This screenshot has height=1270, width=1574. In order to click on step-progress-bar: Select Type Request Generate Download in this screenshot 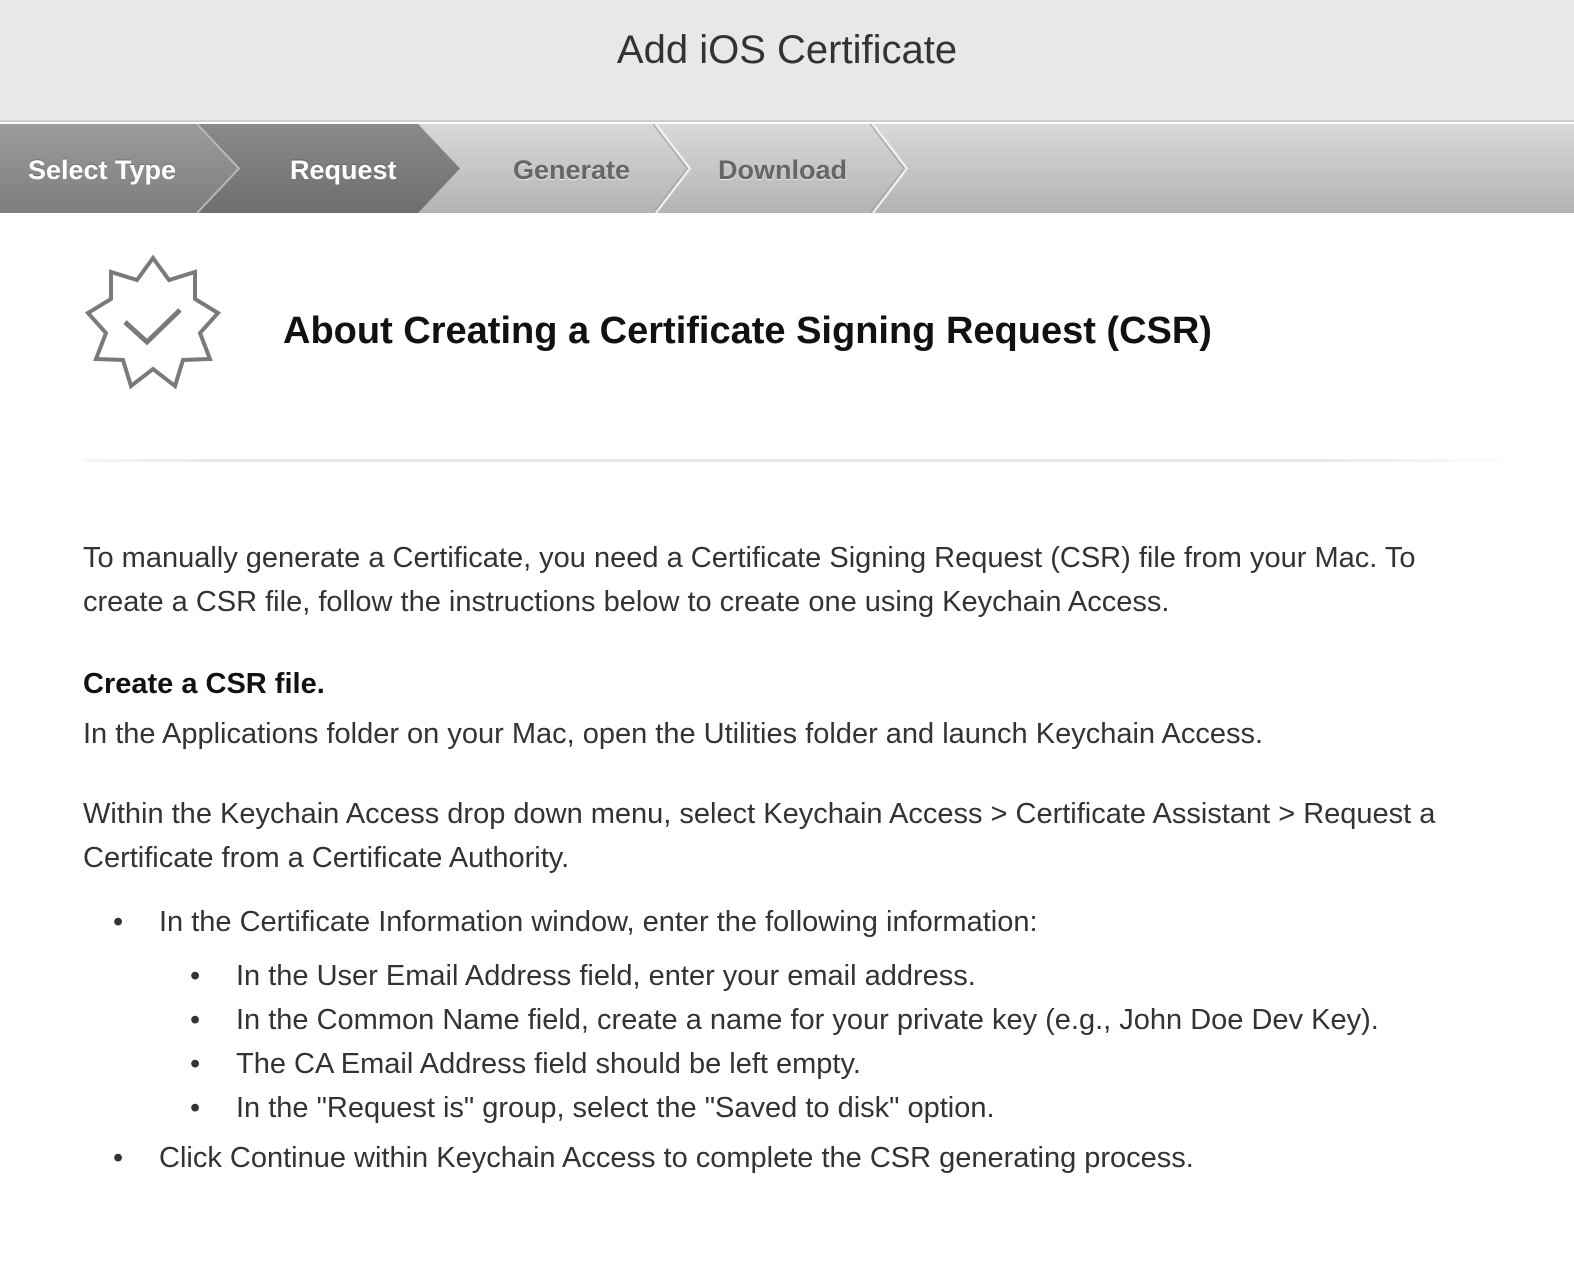, I will do `click(787, 168)`.